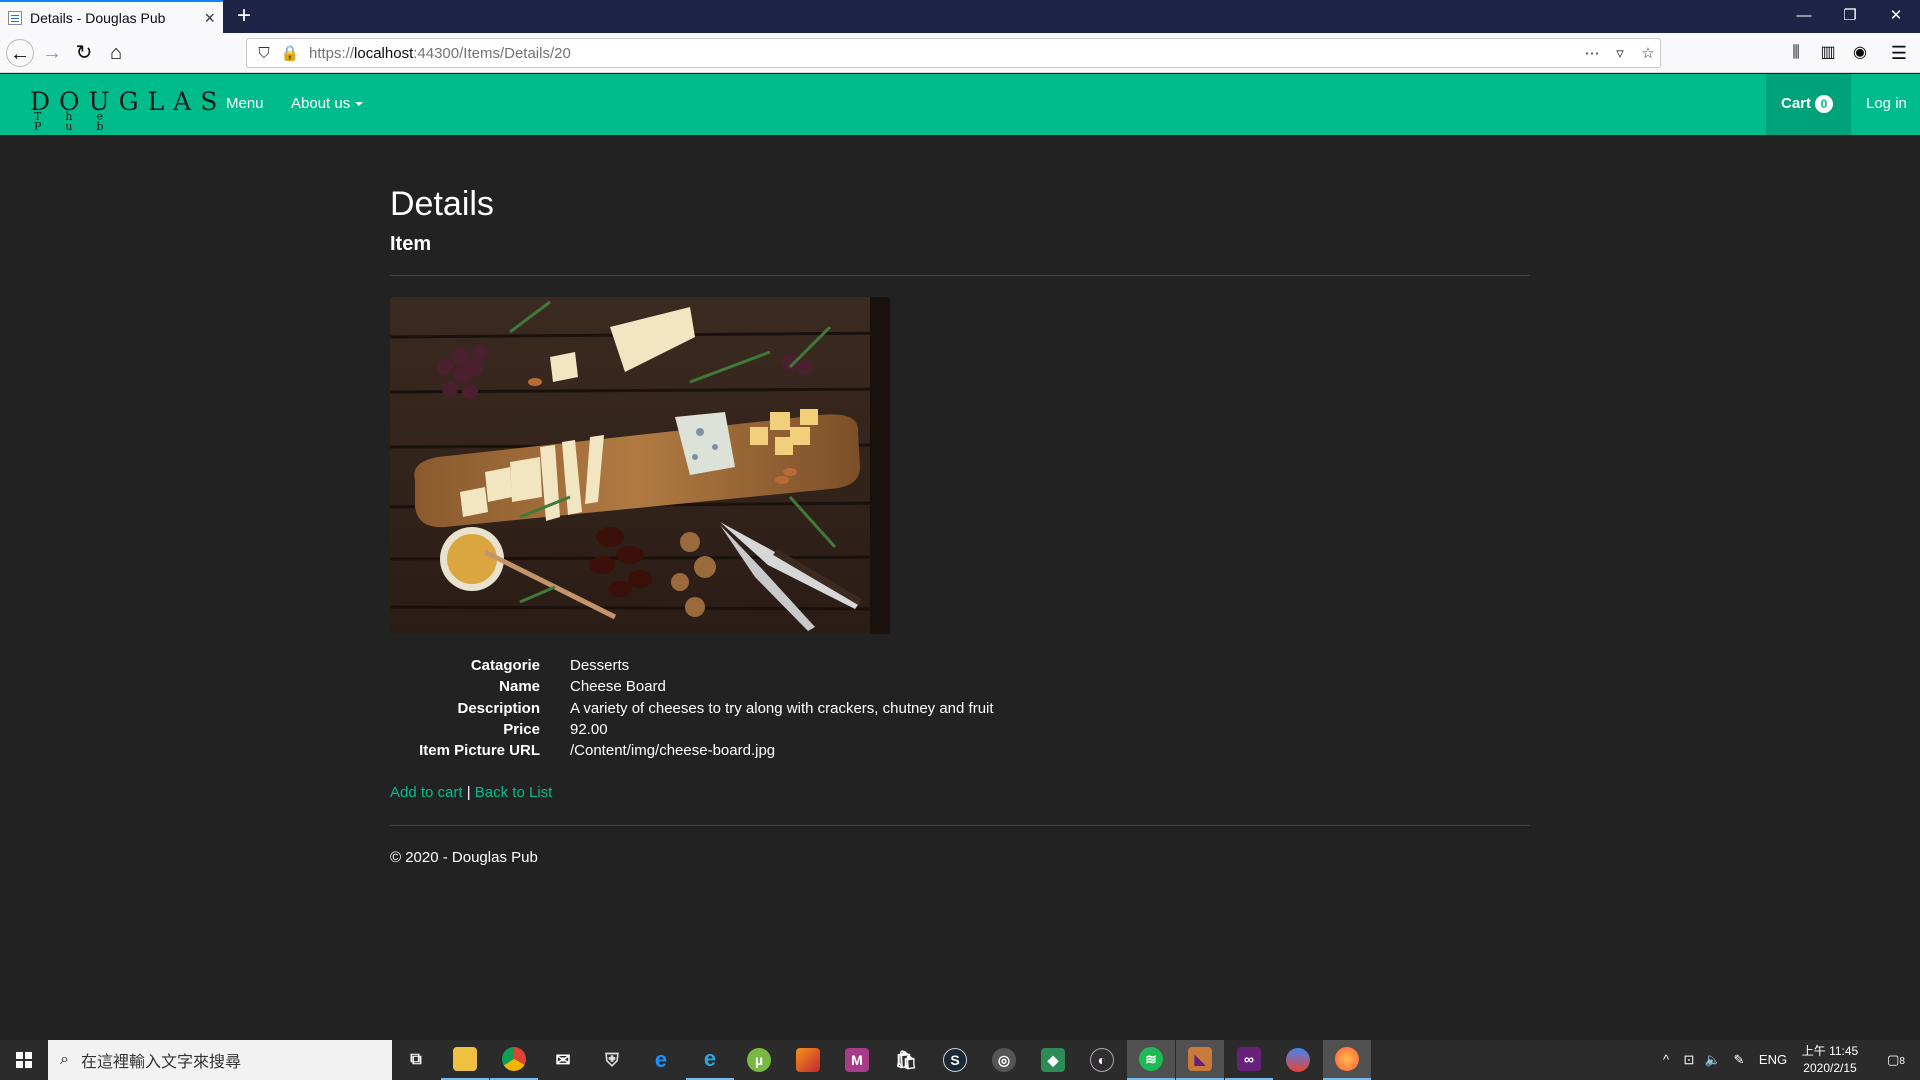 This screenshot has width=1920, height=1080. Describe the element at coordinates (416, 1060) in the screenshot. I see `task-view-icon: ⧉` at that location.